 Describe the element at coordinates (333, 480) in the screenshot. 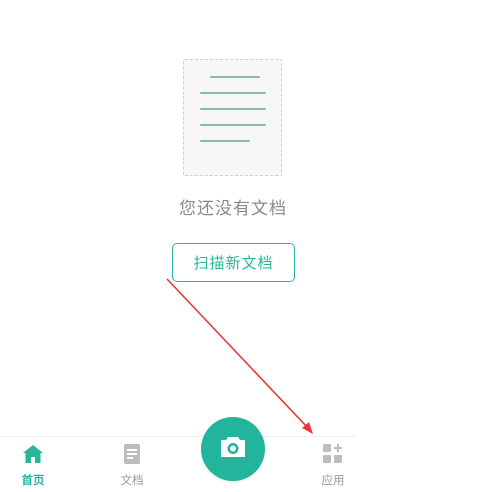

I see `nav-label-apps: 应用` at that location.